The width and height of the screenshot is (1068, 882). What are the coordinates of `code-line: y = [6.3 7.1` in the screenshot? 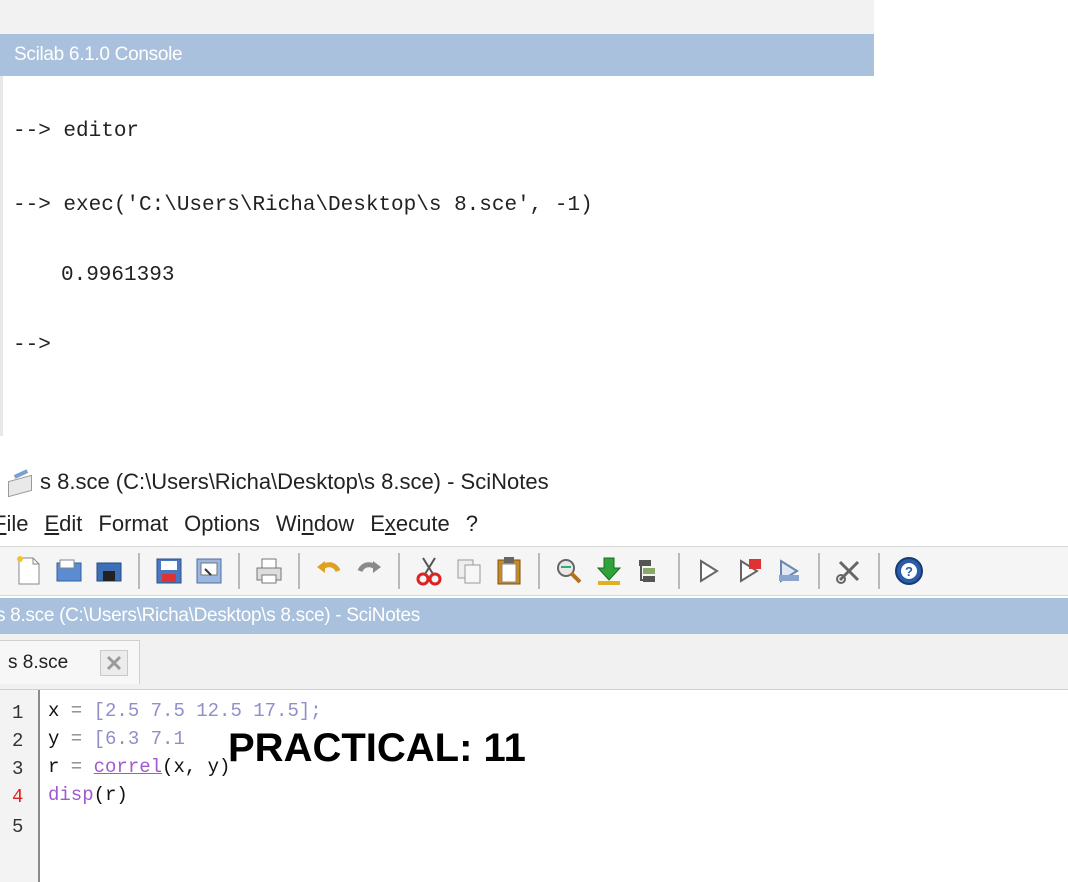 It's located at (122, 739).